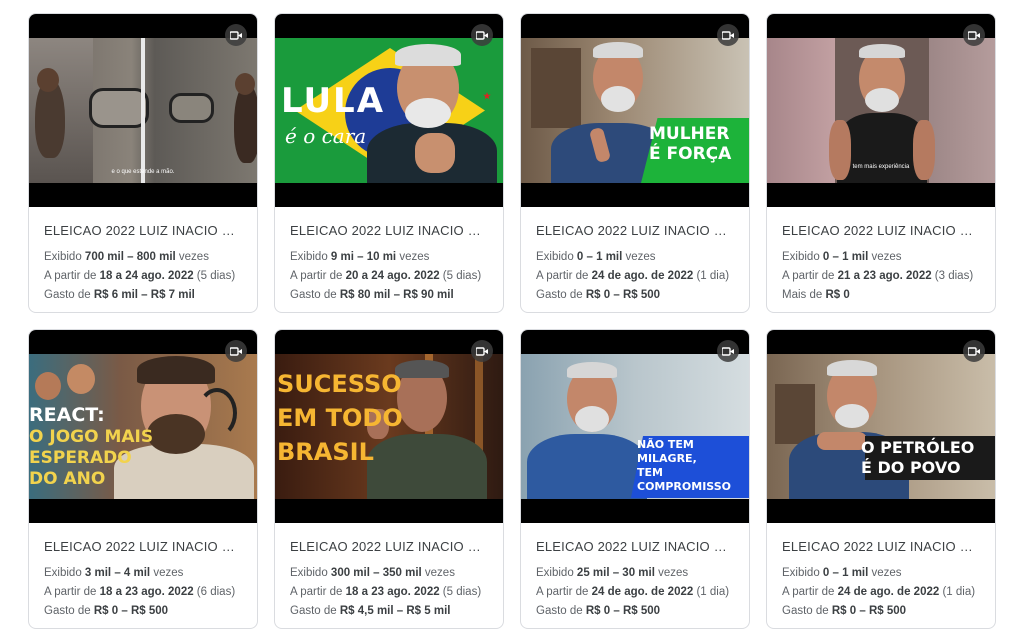 This screenshot has height=637, width=1024. What do you see at coordinates (635, 110) in the screenshot?
I see `ad-thumbnail: MULHER É FORÇA` at bounding box center [635, 110].